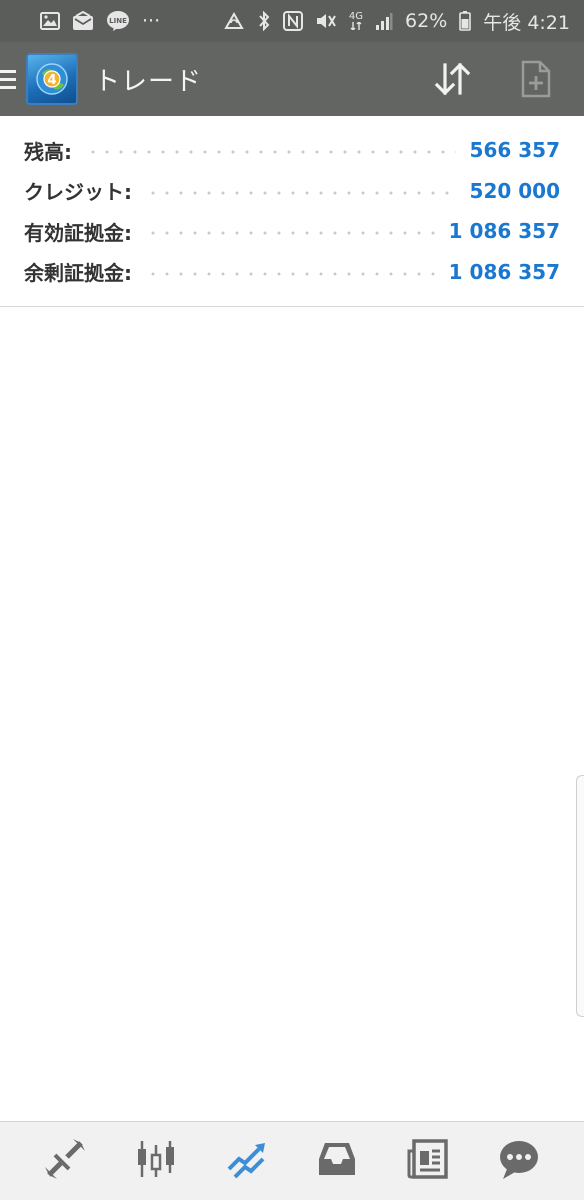 Image resolution: width=584 pixels, height=1200 pixels. I want to click on candlestick-icon, so click(156, 1161).